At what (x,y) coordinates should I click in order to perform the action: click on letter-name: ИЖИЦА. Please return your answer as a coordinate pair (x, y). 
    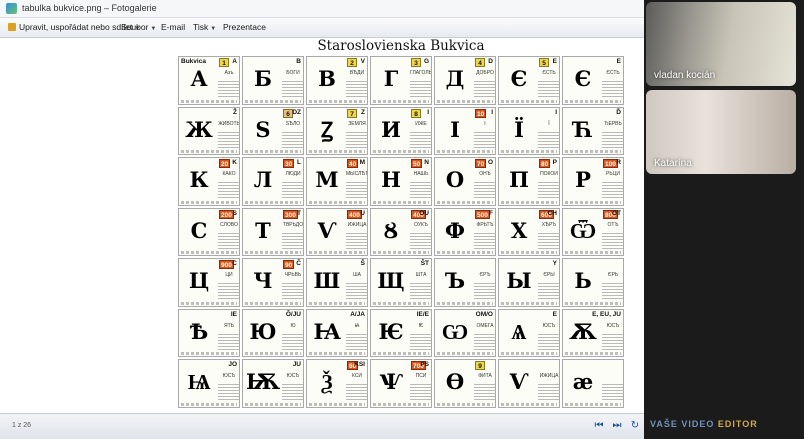
    Looking at the image, I should click on (549, 376).